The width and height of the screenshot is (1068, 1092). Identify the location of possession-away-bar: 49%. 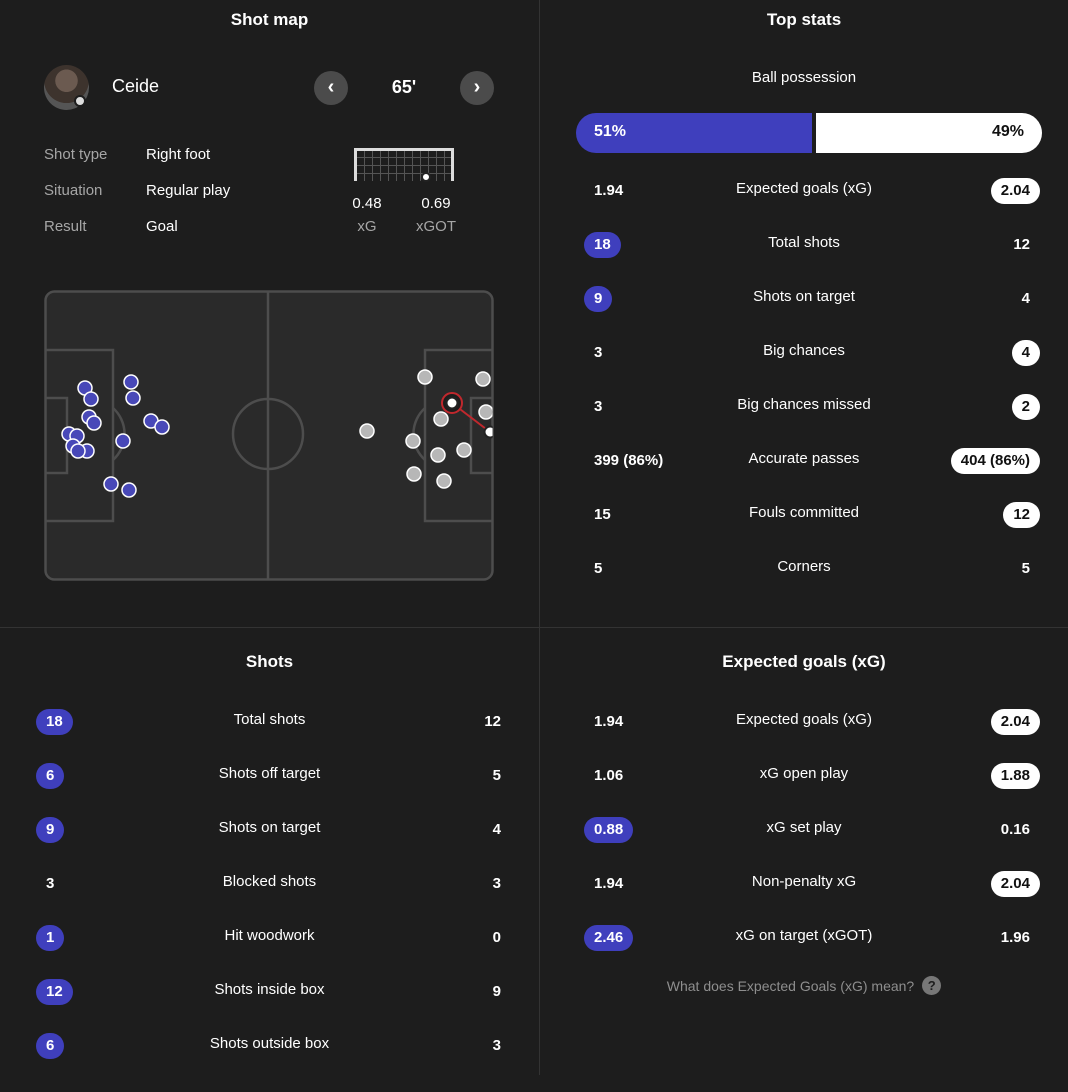
(929, 133).